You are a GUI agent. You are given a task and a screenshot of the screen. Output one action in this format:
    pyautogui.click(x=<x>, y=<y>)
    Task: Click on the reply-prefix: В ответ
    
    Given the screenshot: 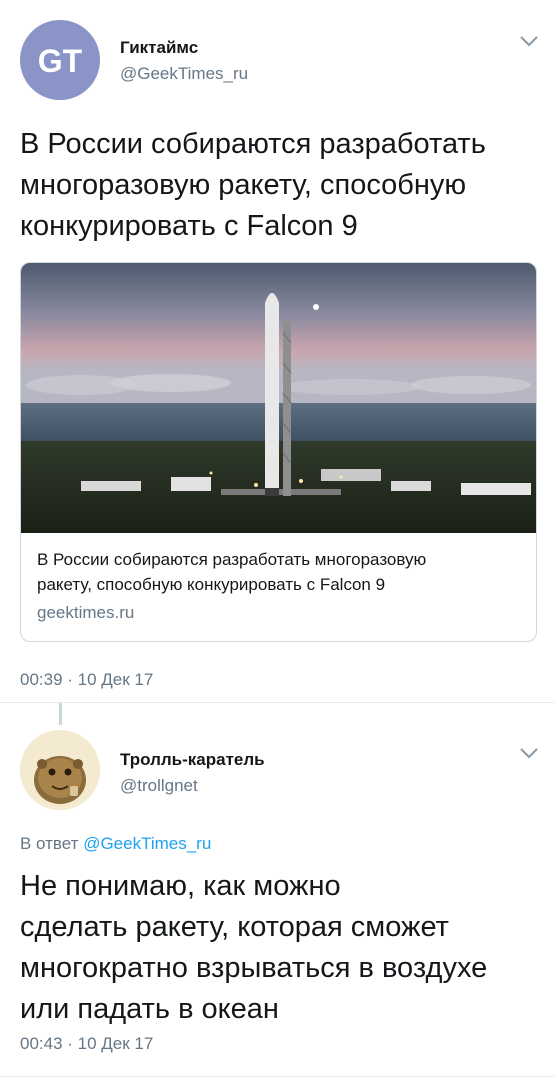 What is the action you would take?
    pyautogui.click(x=49, y=843)
    